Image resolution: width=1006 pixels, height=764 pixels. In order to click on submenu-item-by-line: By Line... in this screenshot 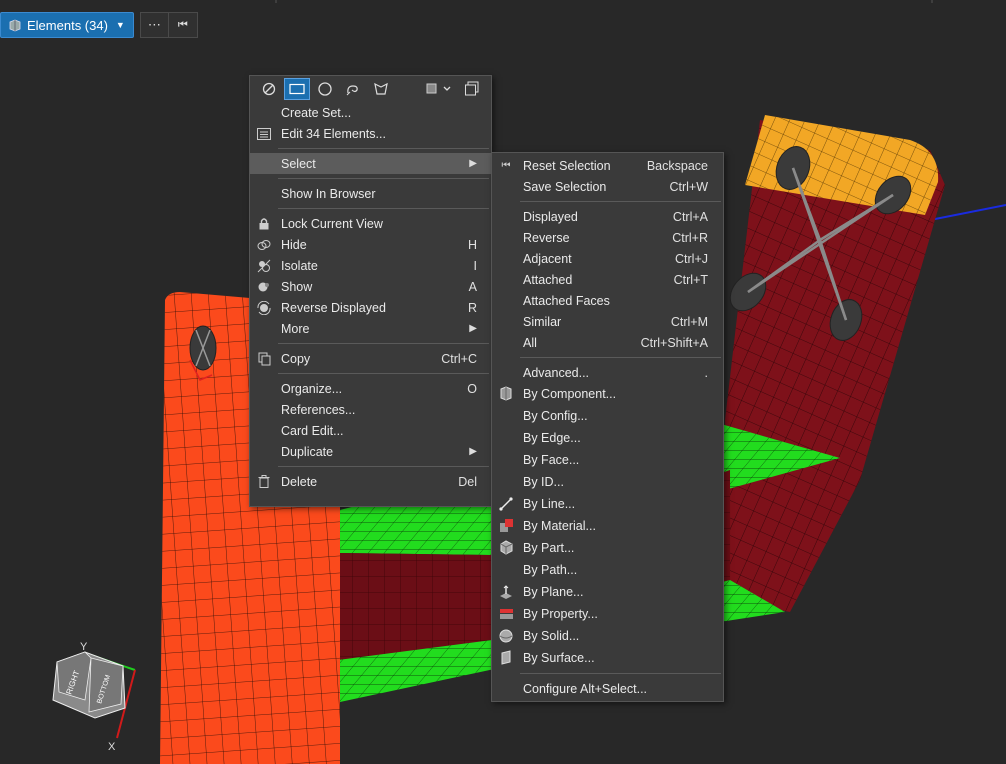, I will do `click(607, 504)`.